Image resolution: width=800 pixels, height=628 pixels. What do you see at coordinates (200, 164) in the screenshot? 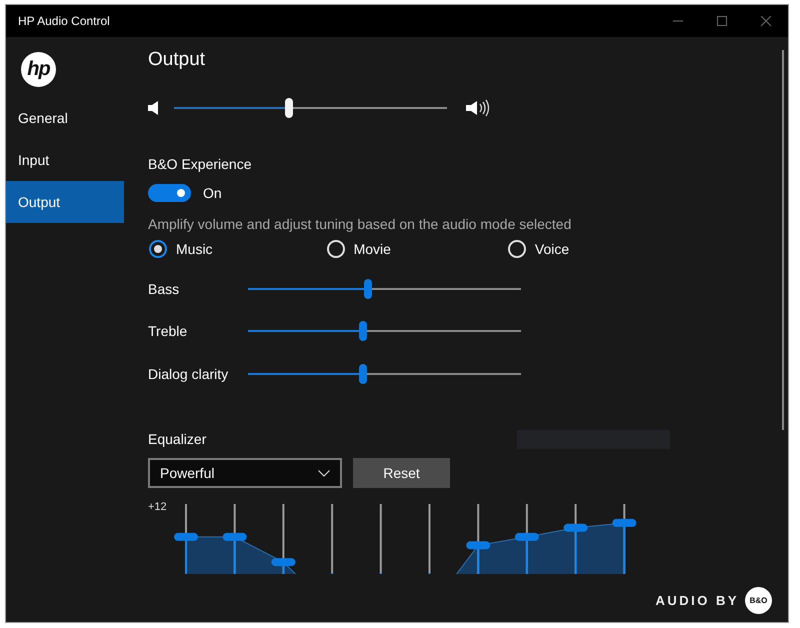
I see `section-label: B&O Experience` at bounding box center [200, 164].